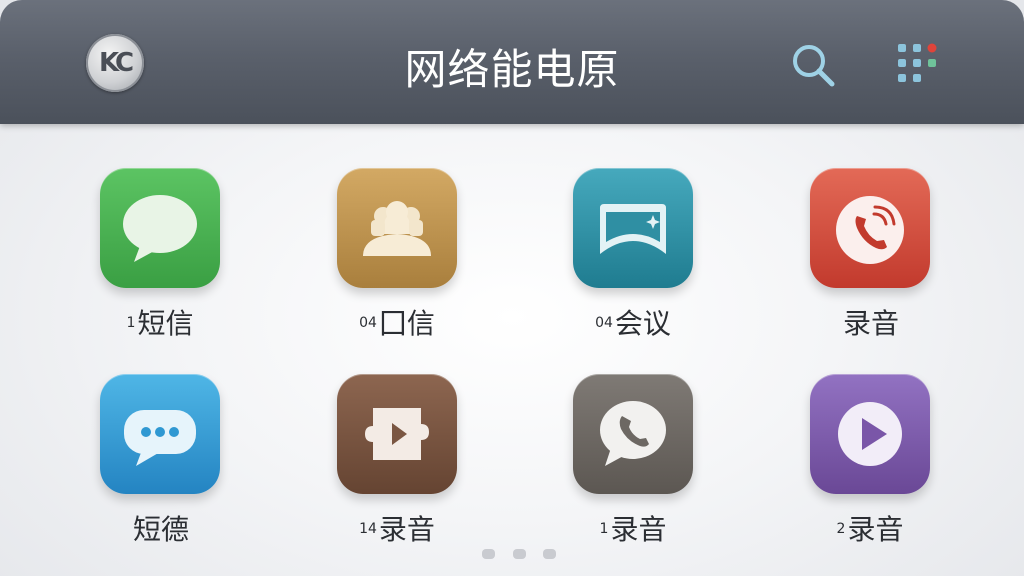  I want to click on app-group-message: 04囗信, so click(397, 255).